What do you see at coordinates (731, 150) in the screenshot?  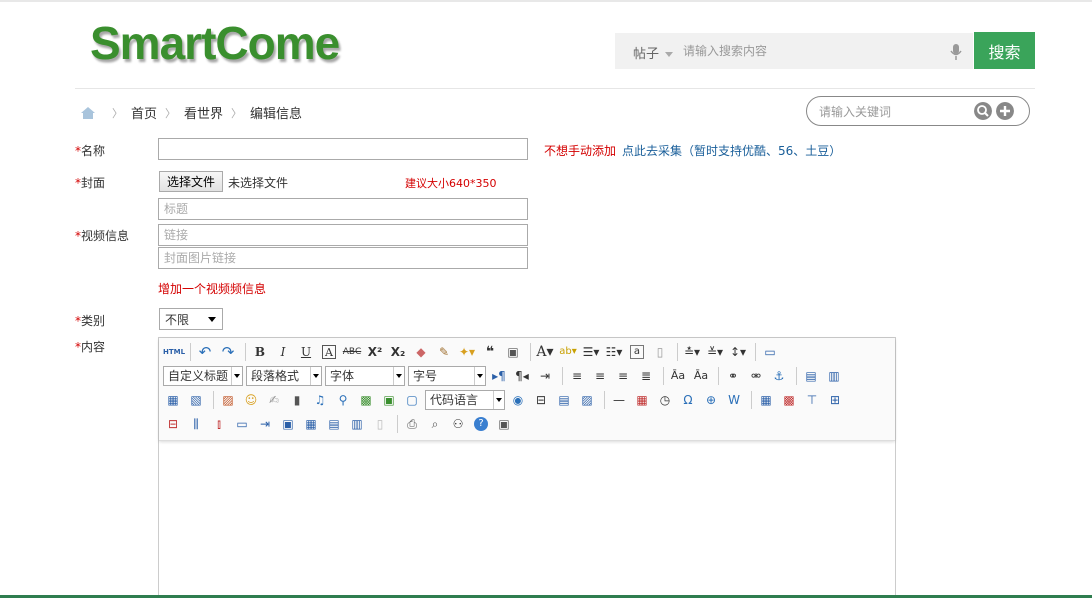 I see `collect-link: 点此去采集（暂时支持优酷、56、土豆）` at bounding box center [731, 150].